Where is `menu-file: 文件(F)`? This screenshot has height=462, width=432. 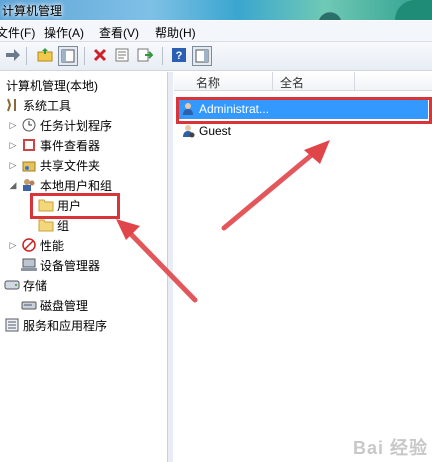
menu-file: 文件(F) is located at coordinates (17, 32).